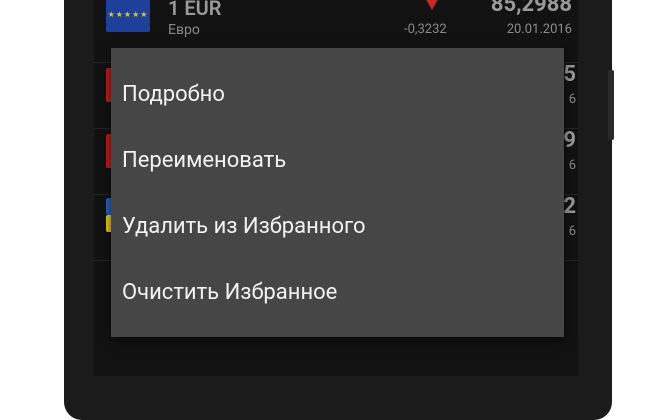 The height and width of the screenshot is (420, 670). Describe the element at coordinates (337, 227) in the screenshot. I see `menu-item-remove-favorite: Удалить из Избранного` at that location.